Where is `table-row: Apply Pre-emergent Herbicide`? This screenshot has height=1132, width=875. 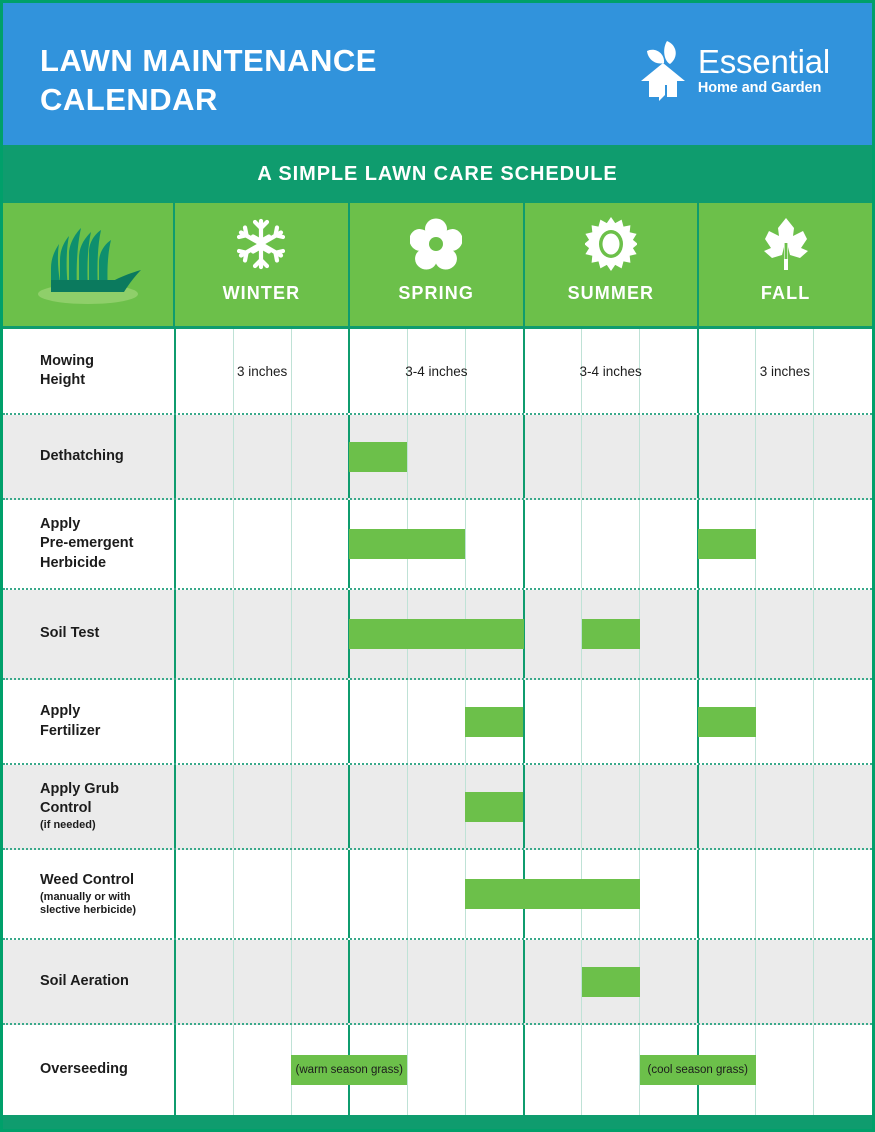 table-row: Apply Pre-emergent Herbicide is located at coordinates (437, 545).